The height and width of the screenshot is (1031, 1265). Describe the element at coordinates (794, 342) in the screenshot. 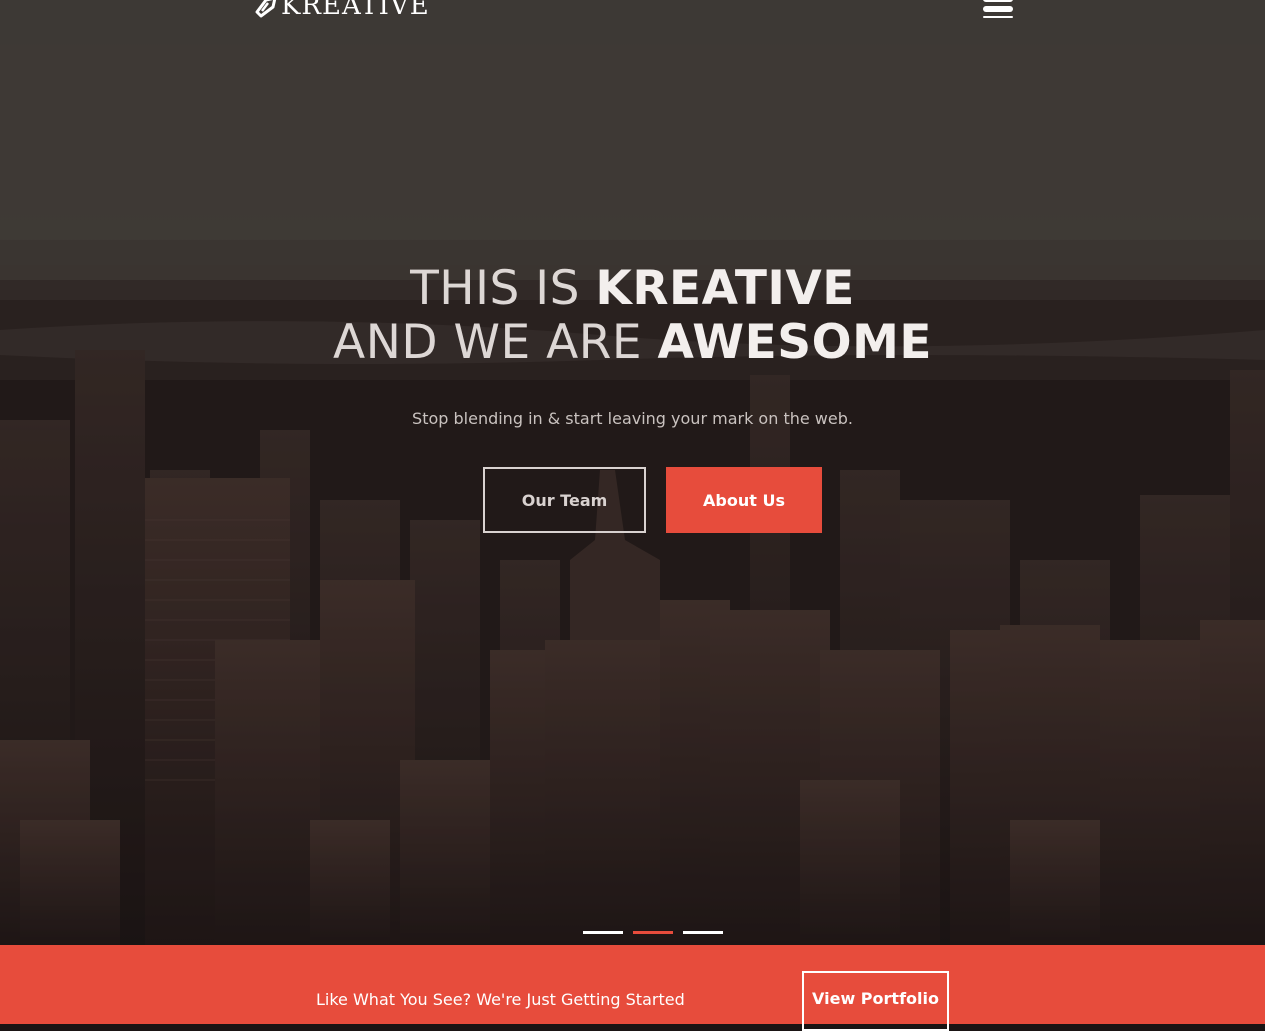

I see `headline-line2-bold: AWESOME` at that location.